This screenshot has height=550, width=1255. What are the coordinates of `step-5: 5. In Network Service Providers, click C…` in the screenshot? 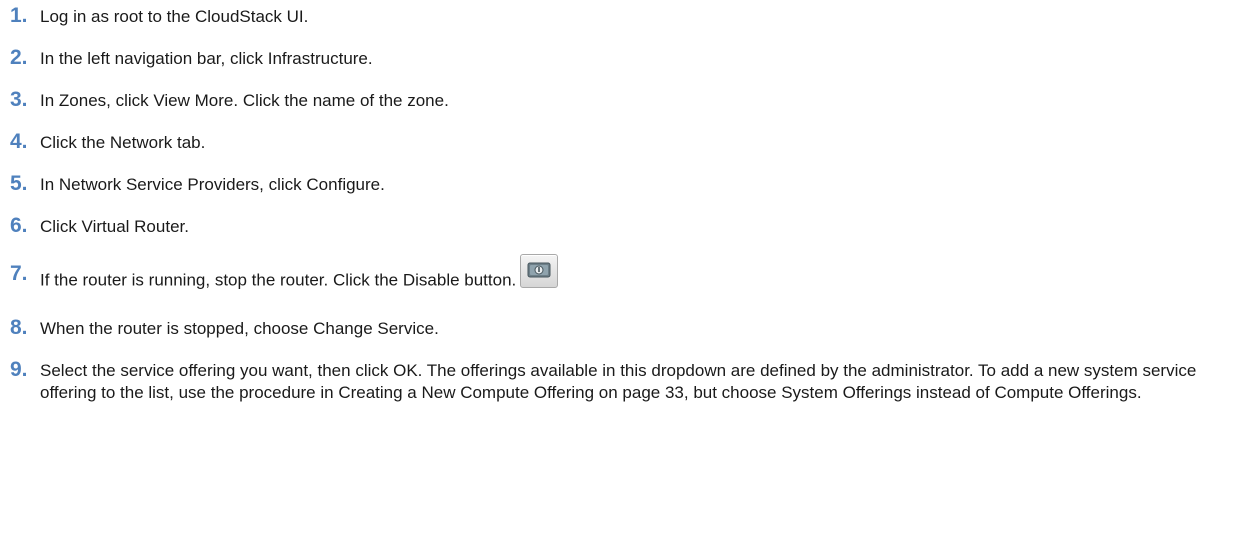 It's located at (630, 184).